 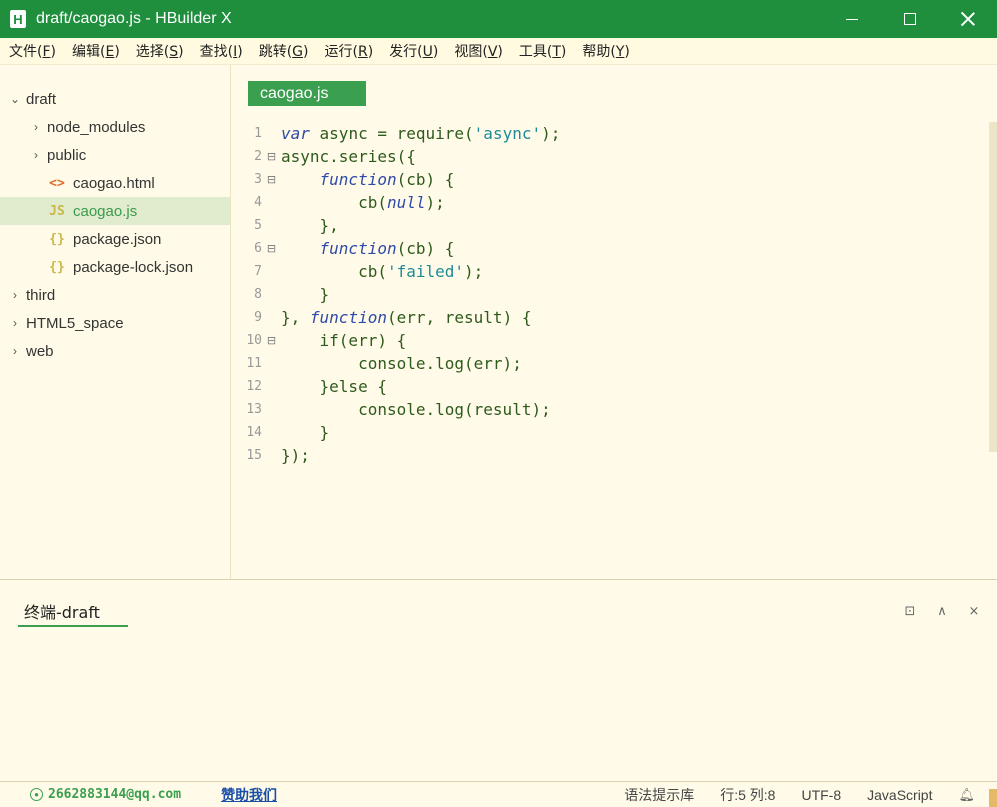 What do you see at coordinates (258, 156) in the screenshot?
I see `line-number: 2` at bounding box center [258, 156].